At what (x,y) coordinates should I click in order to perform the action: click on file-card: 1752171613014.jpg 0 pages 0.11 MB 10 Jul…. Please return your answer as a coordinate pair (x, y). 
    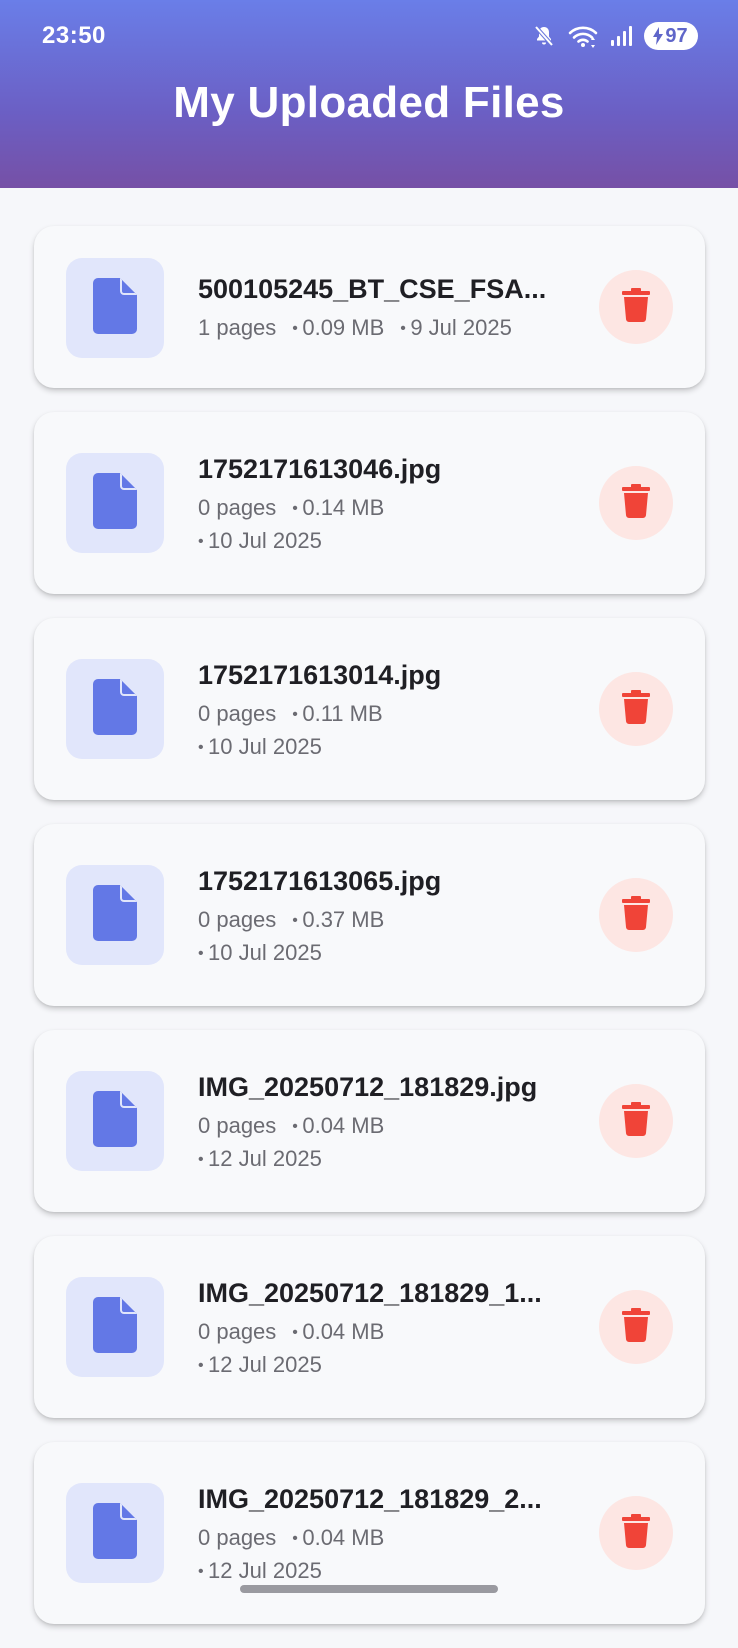
    Looking at the image, I should click on (369, 709).